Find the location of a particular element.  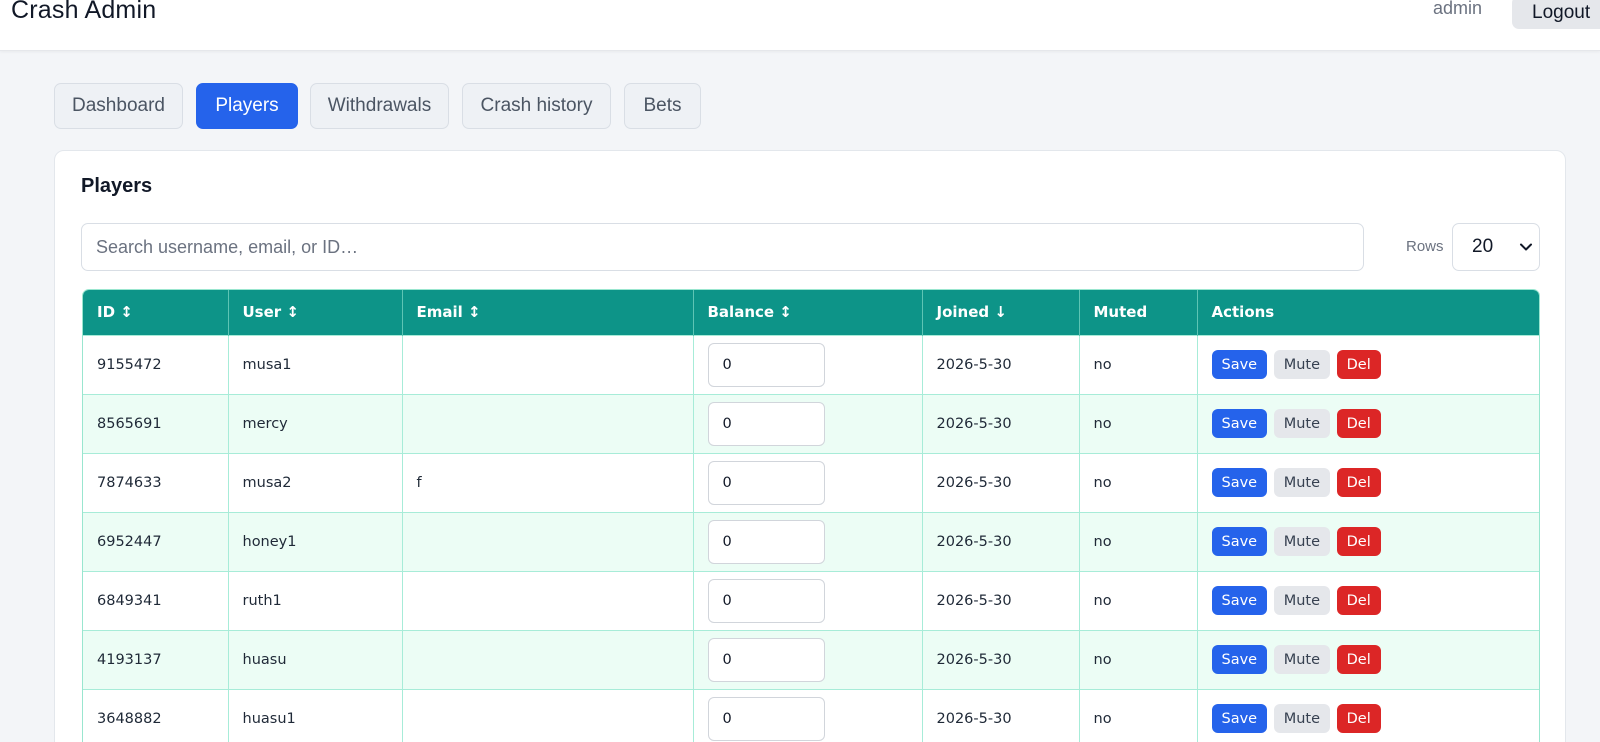

cell-id: 6849341 is located at coordinates (156, 600).